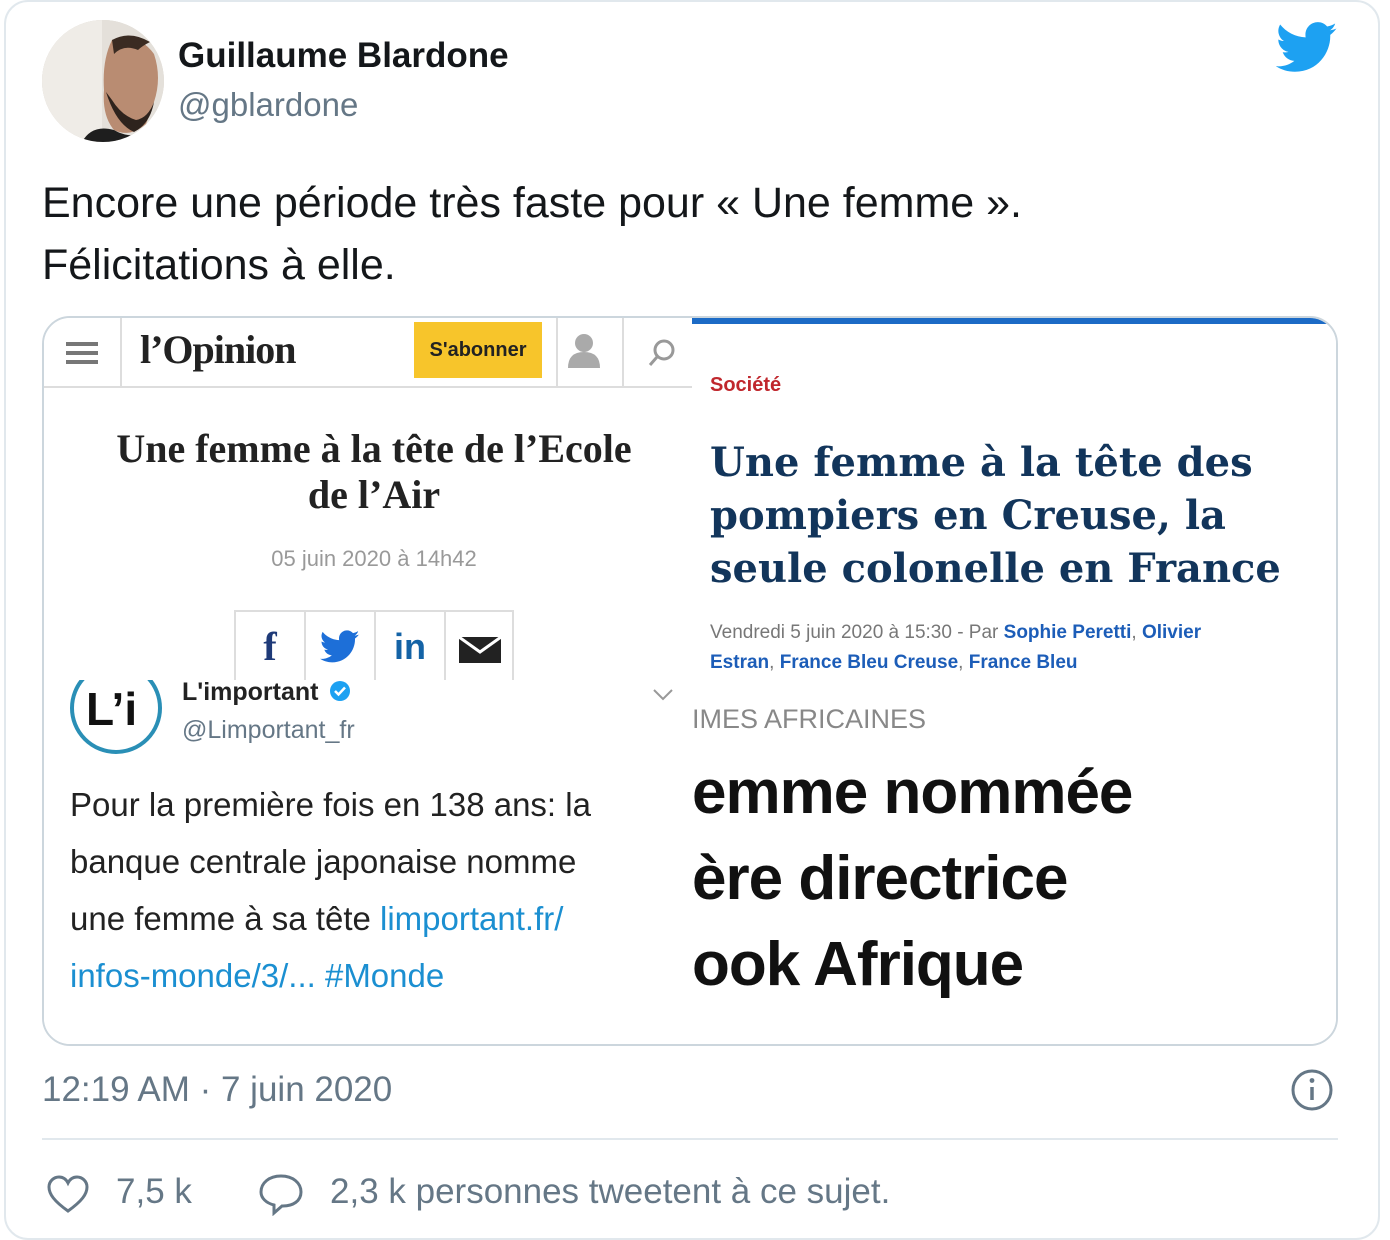 This screenshot has width=1390, height=1240. I want to click on byline-author: Estran, so click(740, 662).